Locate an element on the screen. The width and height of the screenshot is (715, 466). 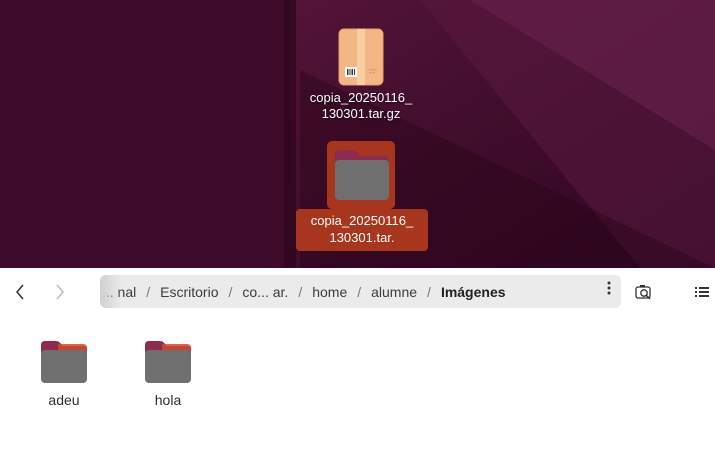
search-button is located at coordinates (644, 292).